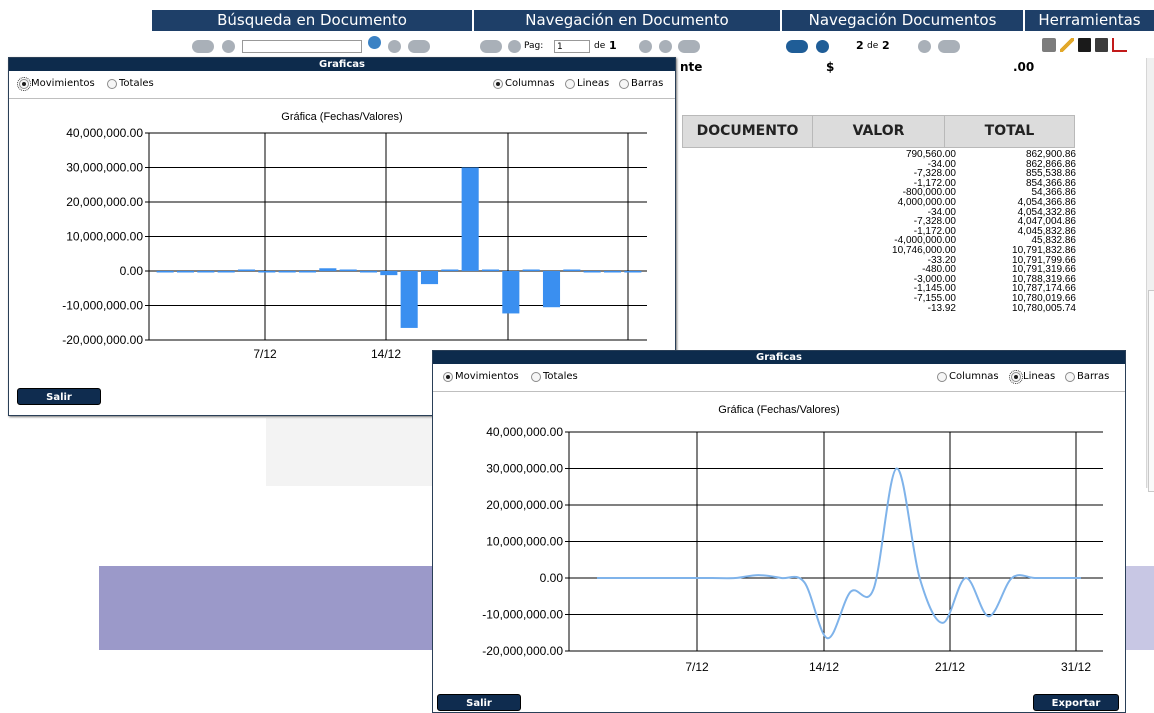 Image resolution: width=1154 pixels, height=713 pixels. What do you see at coordinates (873, 46) in the screenshot?
I see `doc-of-label: de` at bounding box center [873, 46].